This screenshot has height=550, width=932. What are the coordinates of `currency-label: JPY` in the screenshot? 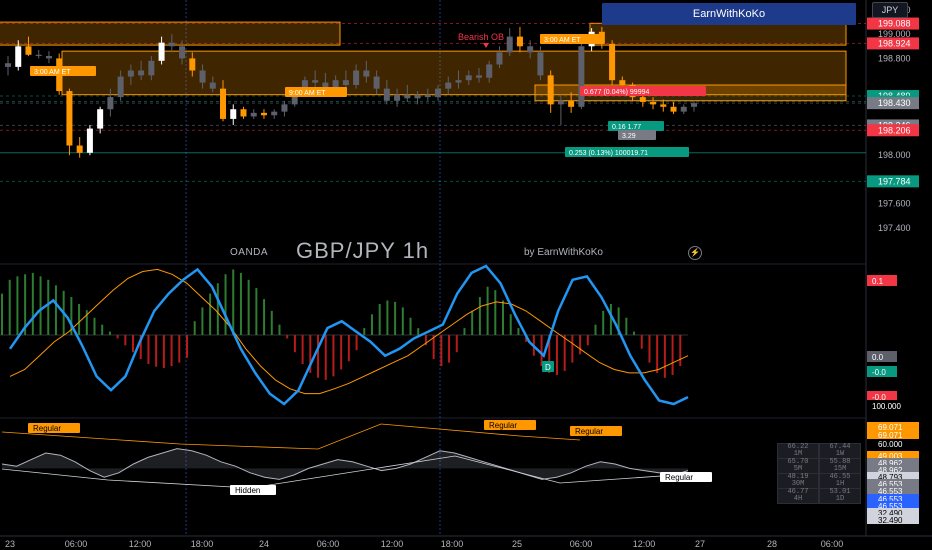 It's located at (890, 10).